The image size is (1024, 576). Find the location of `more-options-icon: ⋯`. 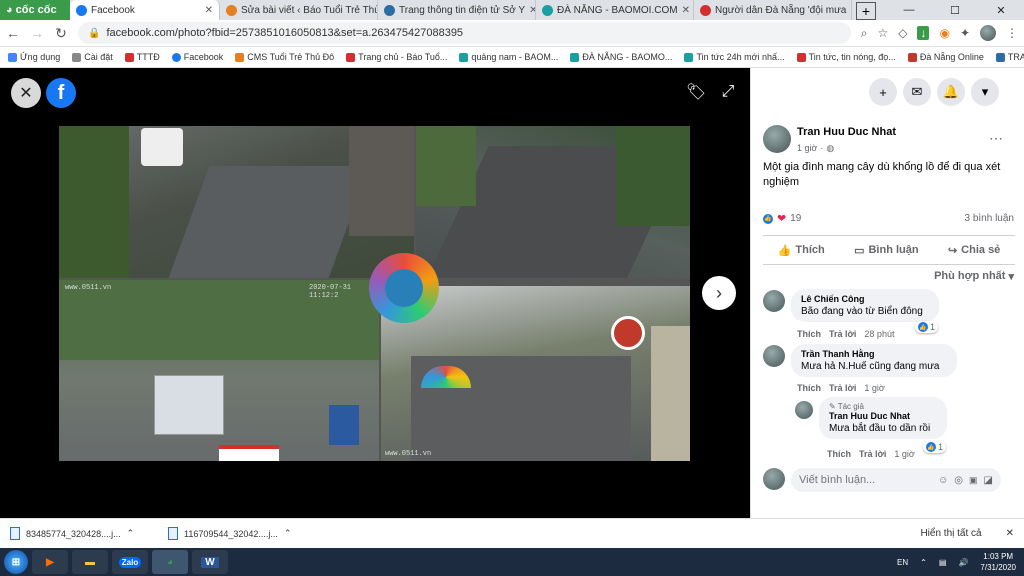

more-options-icon: ⋯ is located at coordinates (996, 138).